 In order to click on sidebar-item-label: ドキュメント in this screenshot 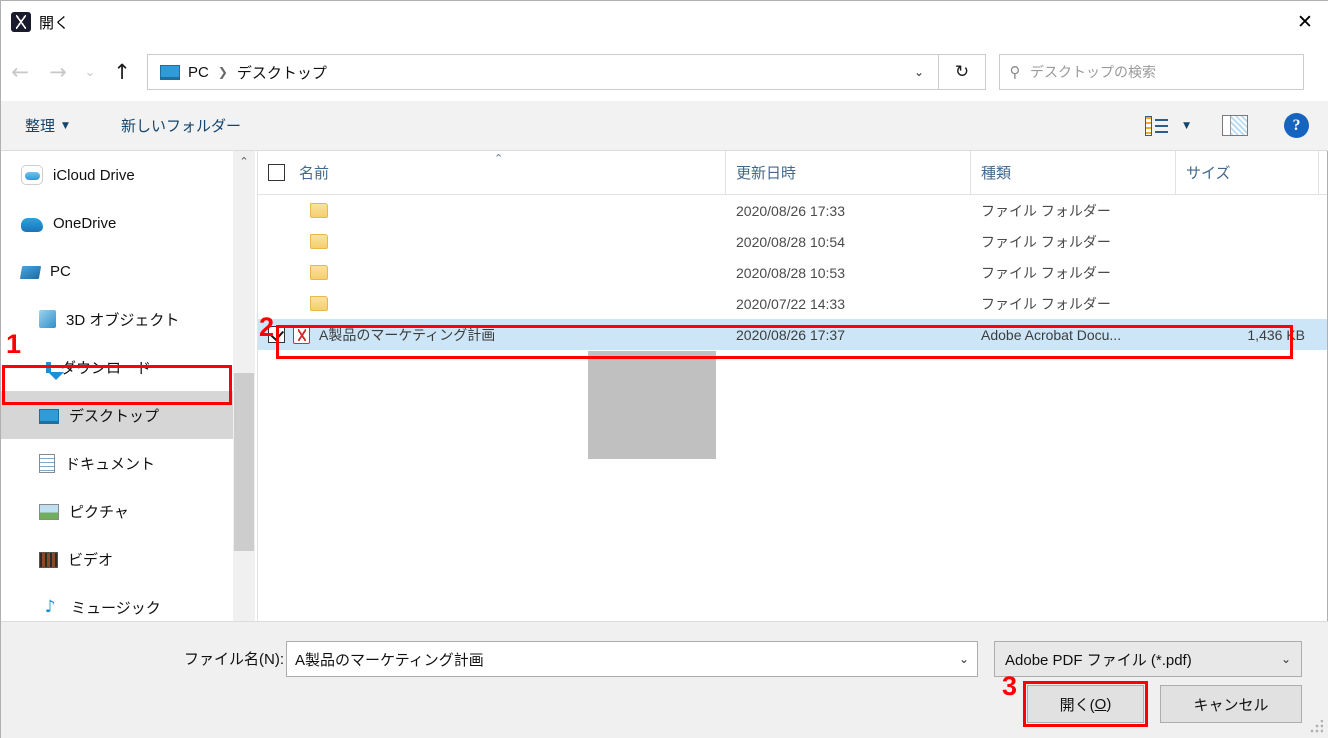, I will do `click(110, 464)`.